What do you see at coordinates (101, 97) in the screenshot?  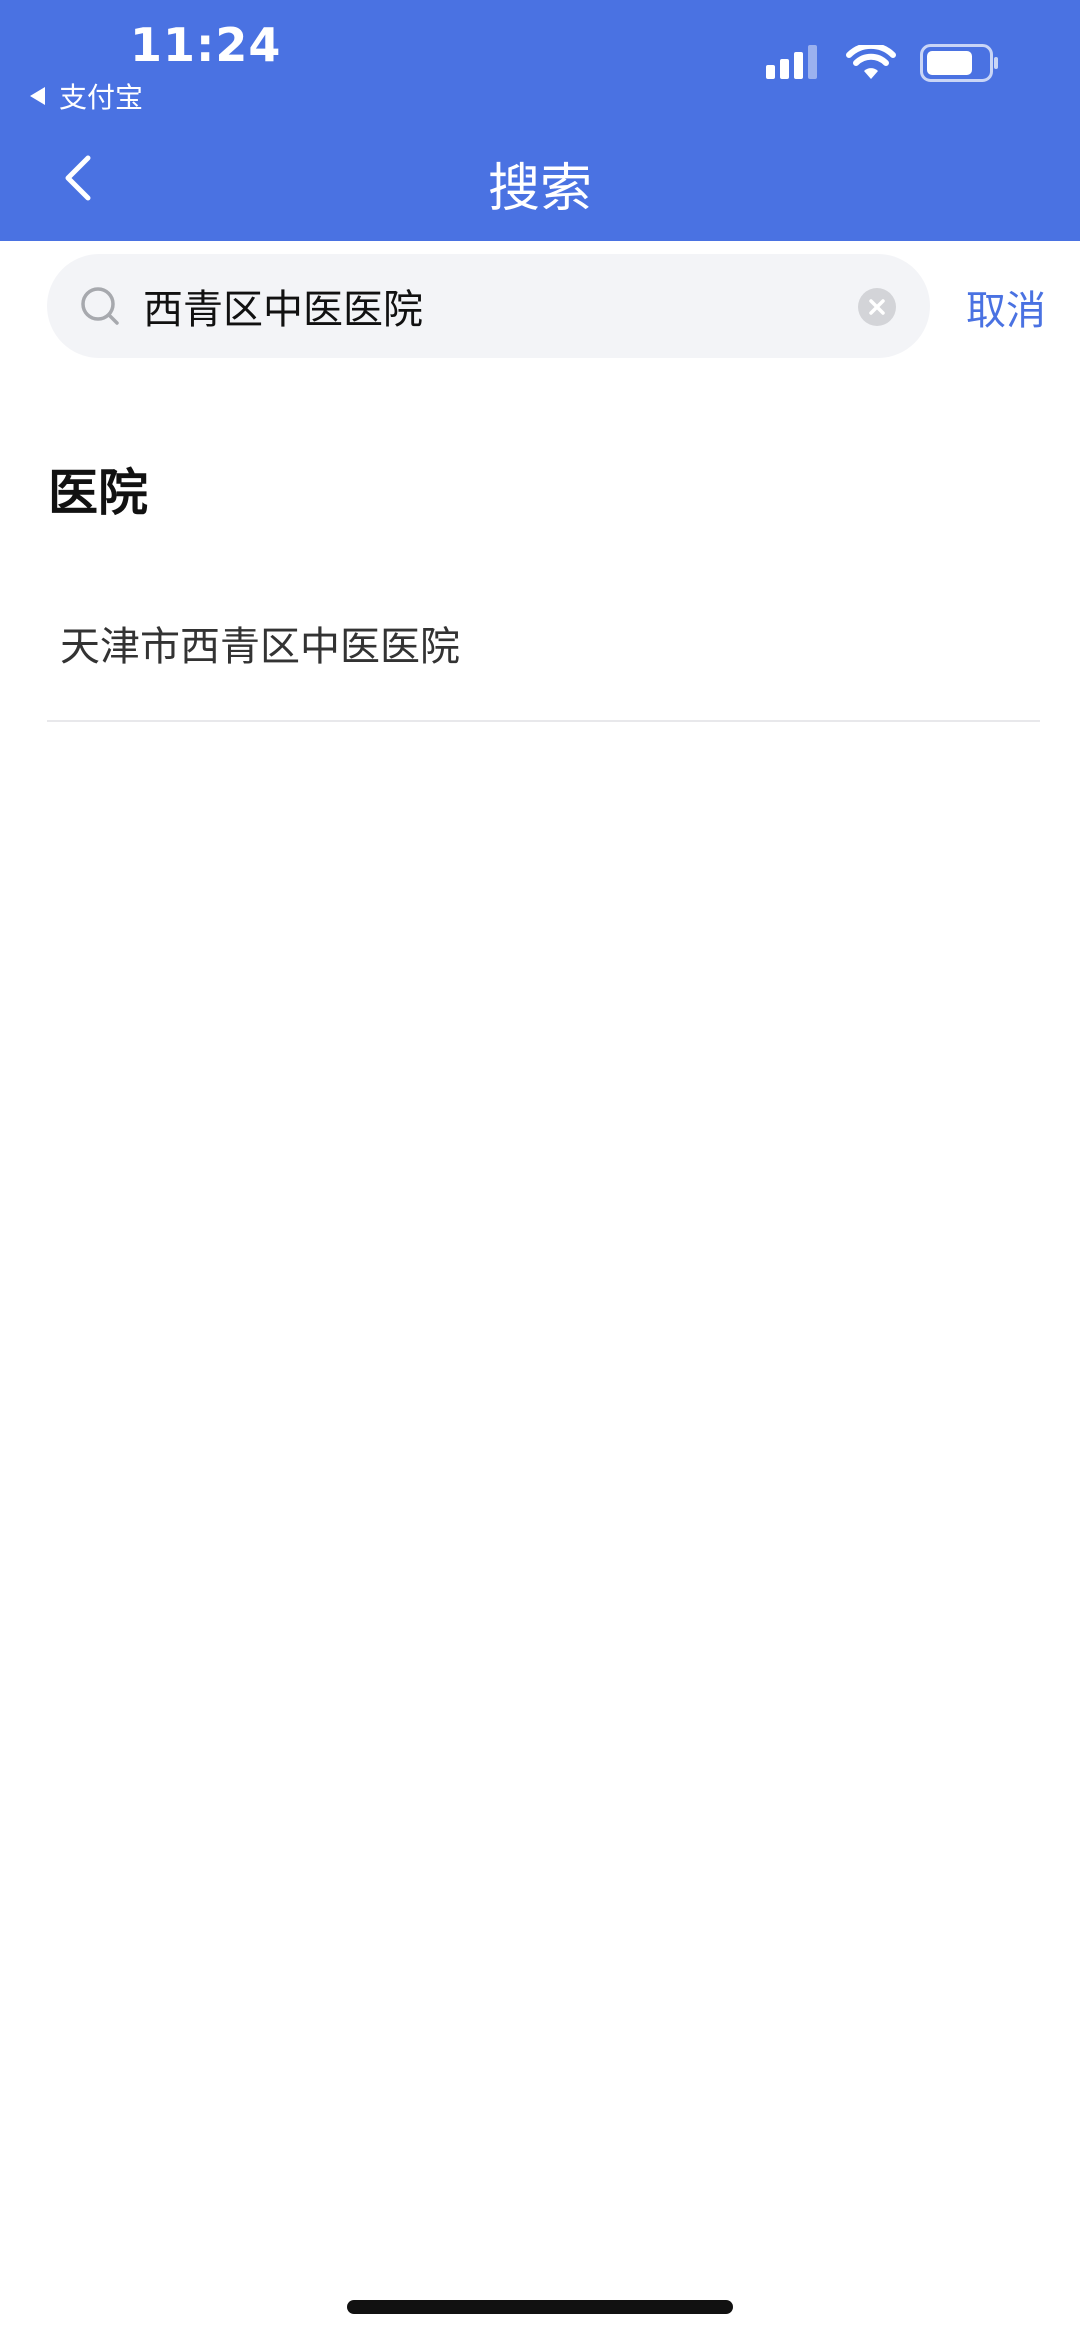 I see `back-app-label: 支付宝` at bounding box center [101, 97].